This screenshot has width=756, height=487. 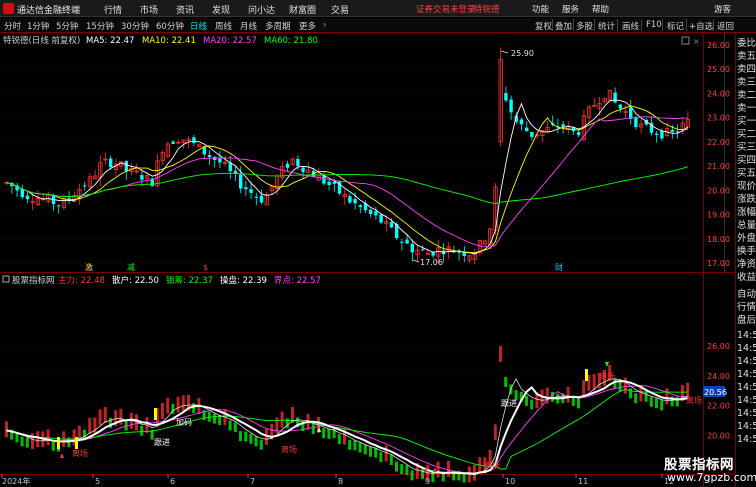 What do you see at coordinates (131, 267) in the screenshot?
I see `event-marker-jian: 减` at bounding box center [131, 267].